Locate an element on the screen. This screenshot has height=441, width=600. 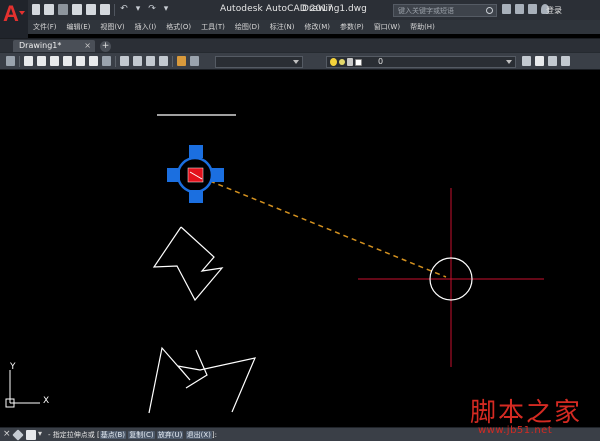
help-icon is located at coordinates (506, 9).